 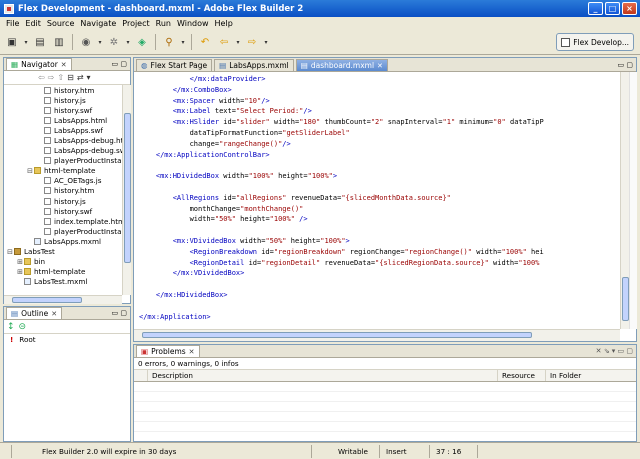 I want to click on editor-hscroll, so click(x=377, y=335).